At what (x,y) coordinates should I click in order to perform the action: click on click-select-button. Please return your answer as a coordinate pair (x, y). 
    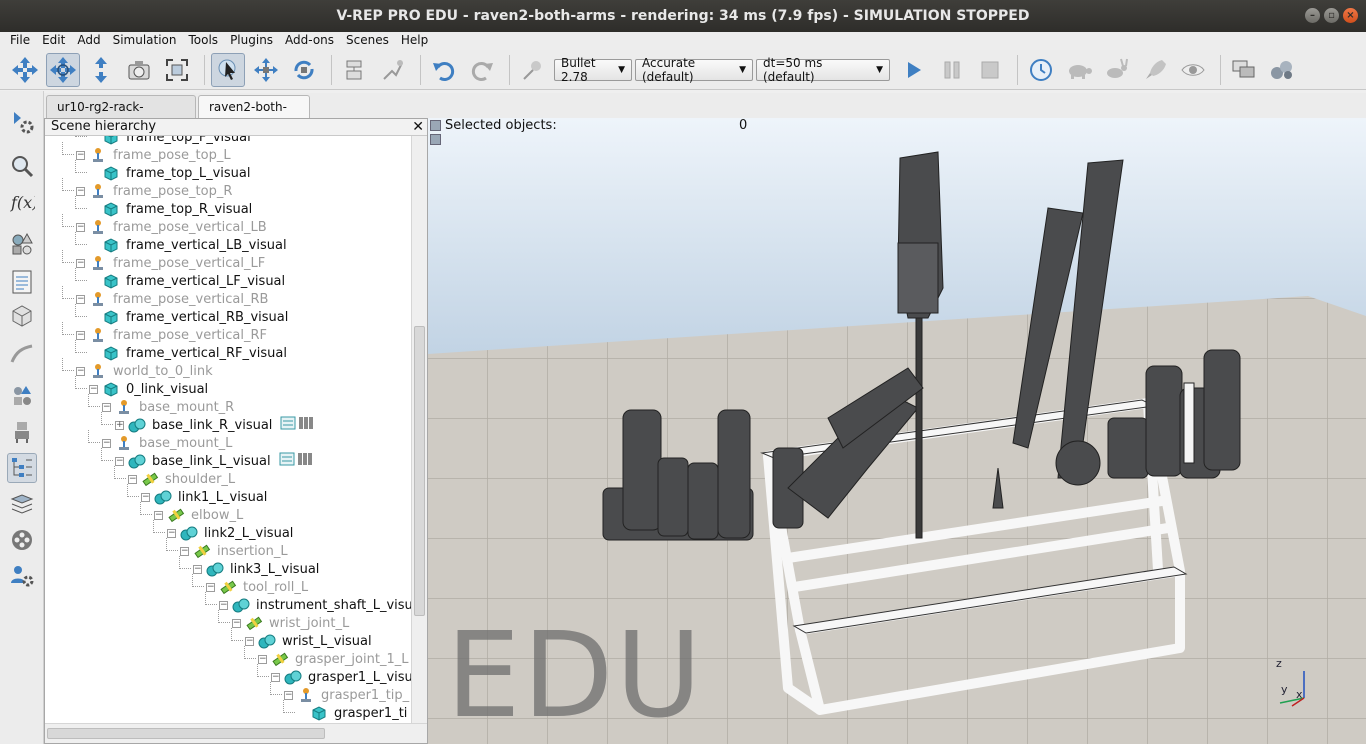
    Looking at the image, I should click on (228, 69).